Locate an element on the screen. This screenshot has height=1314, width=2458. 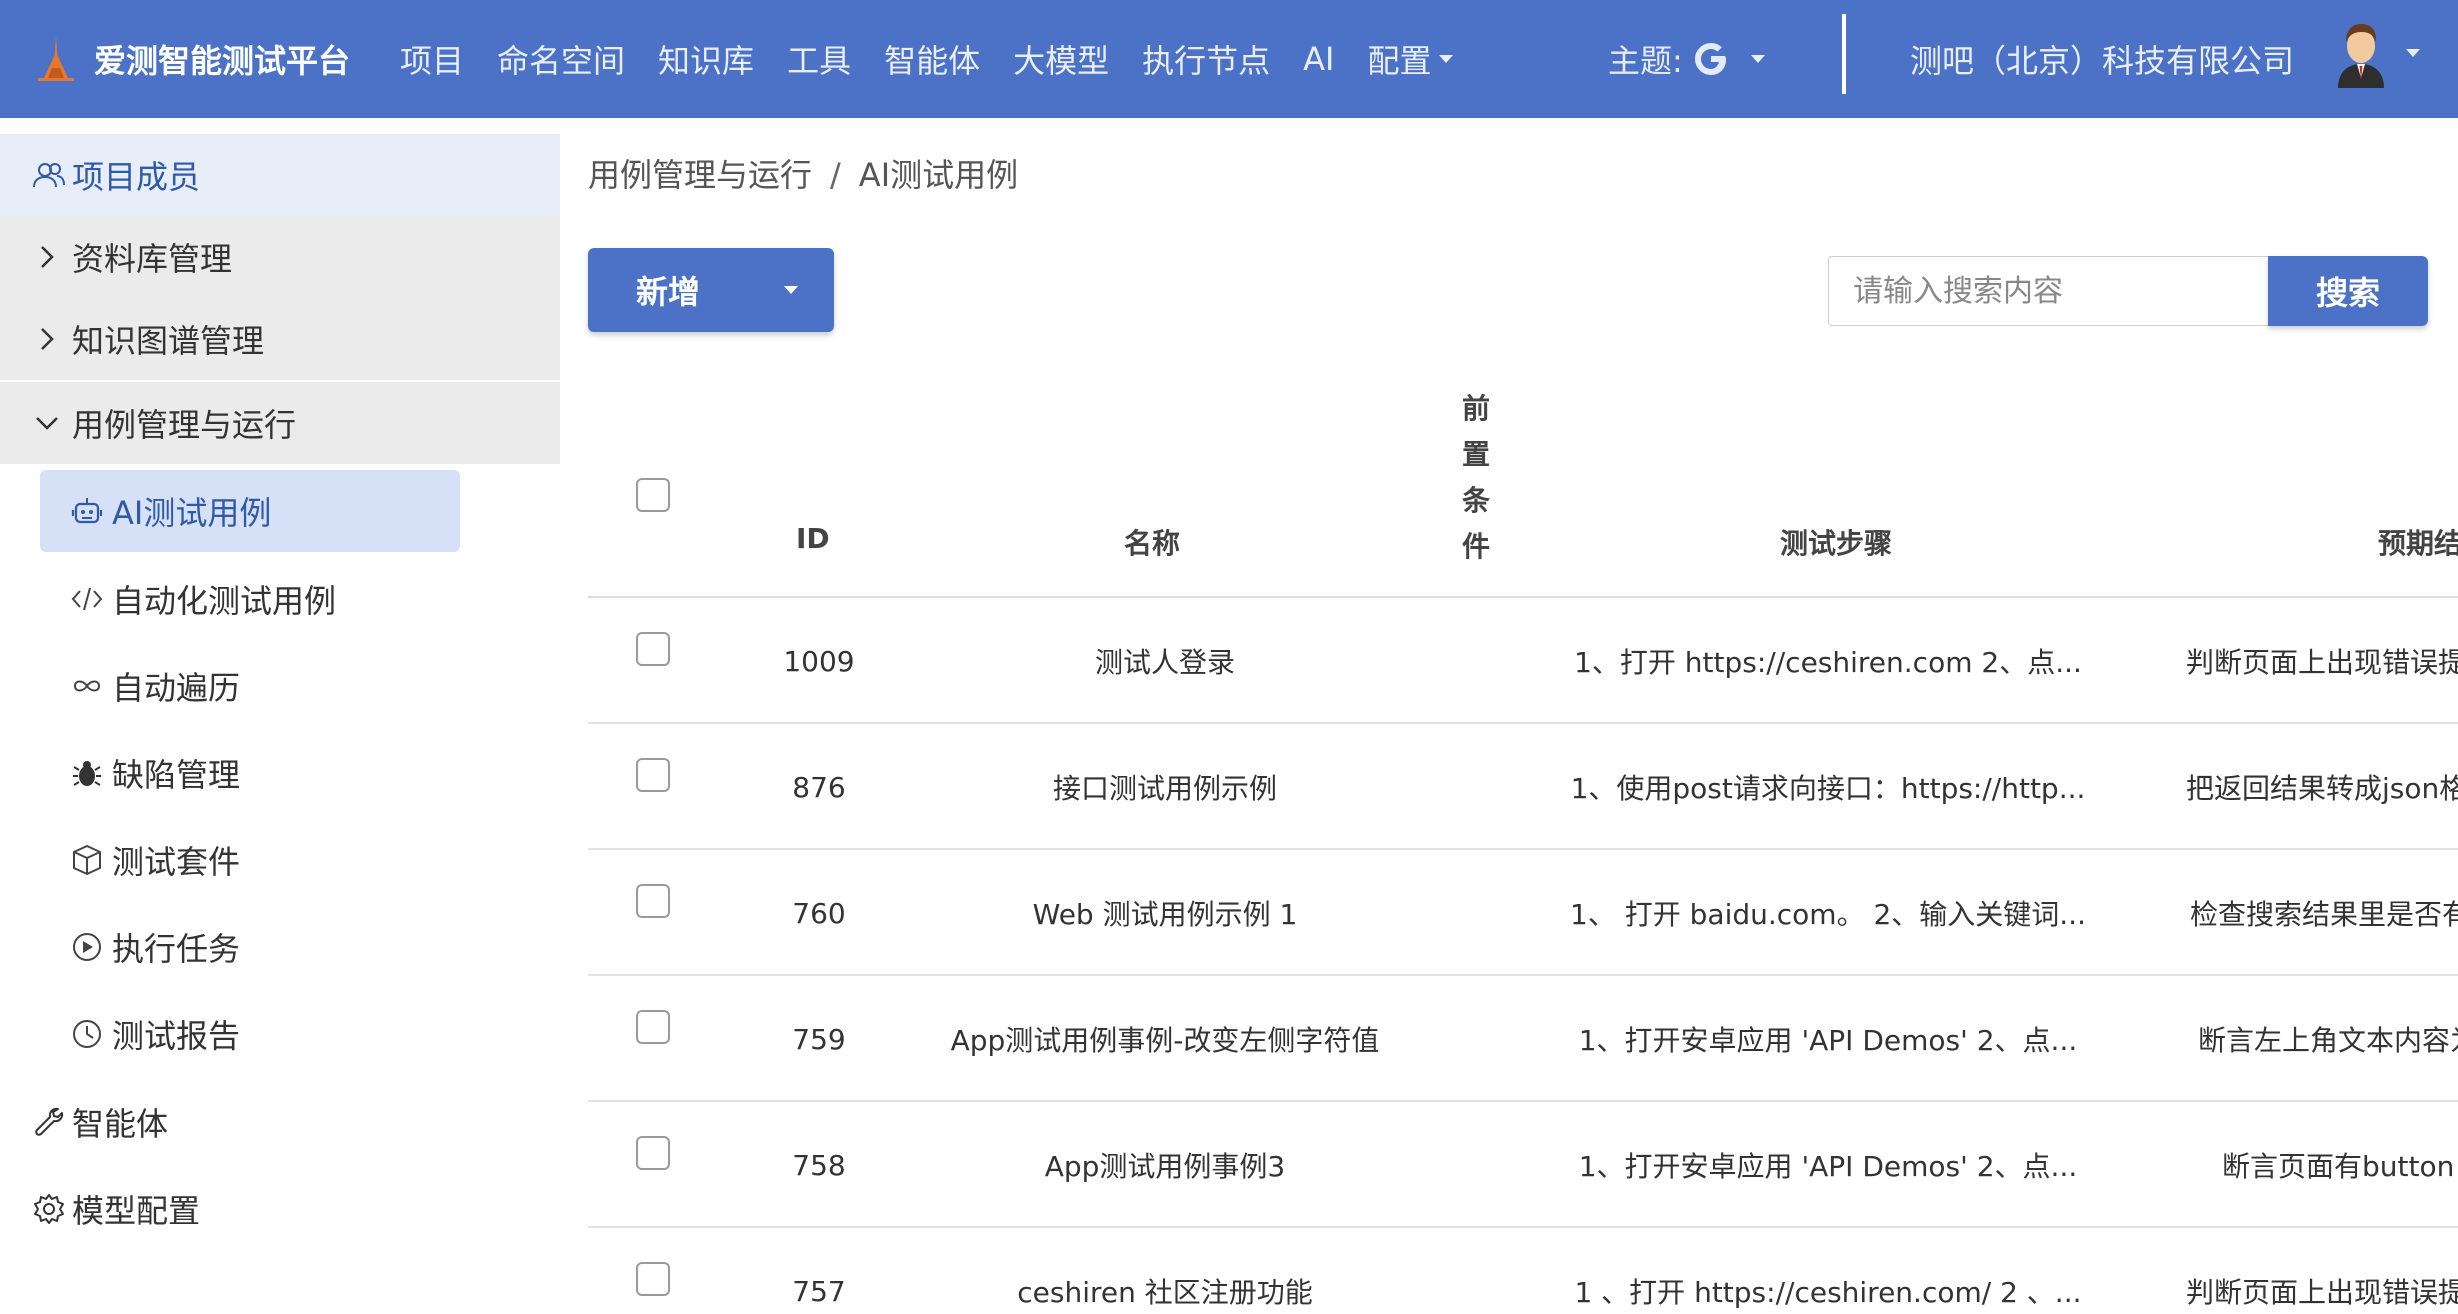
cell-name: Web 测试用例示例 1 is located at coordinates (1165, 913).